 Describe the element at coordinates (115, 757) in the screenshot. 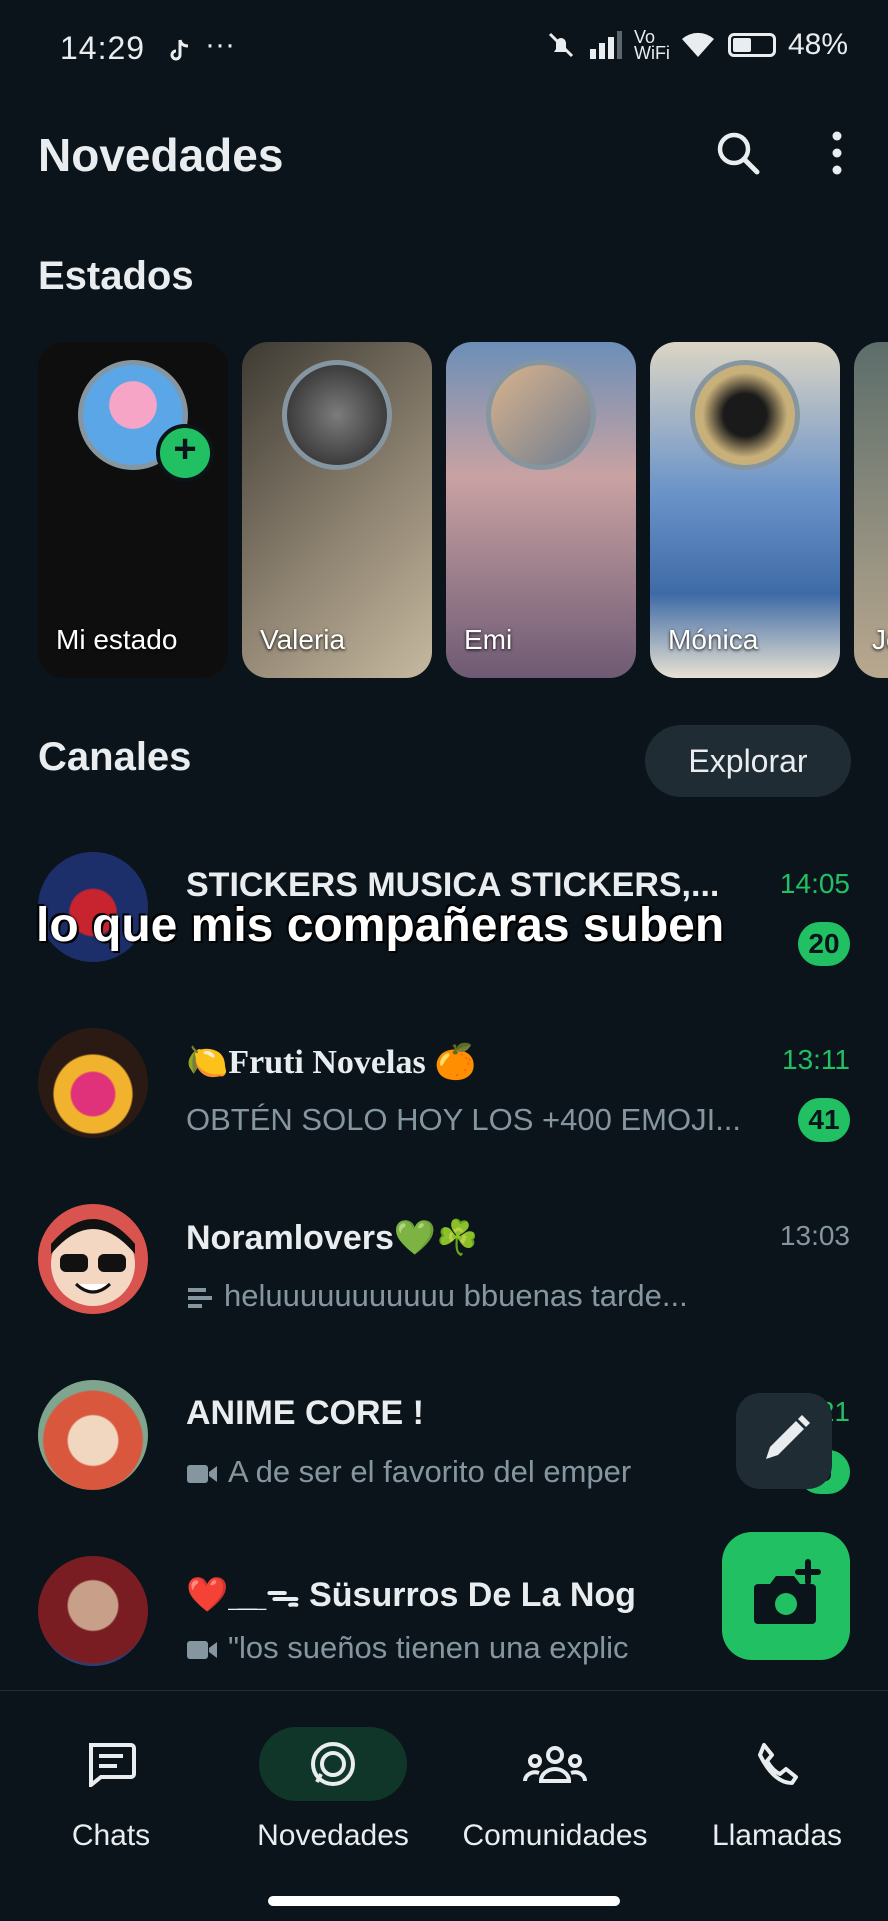

I see `channels-title: Canales` at that location.